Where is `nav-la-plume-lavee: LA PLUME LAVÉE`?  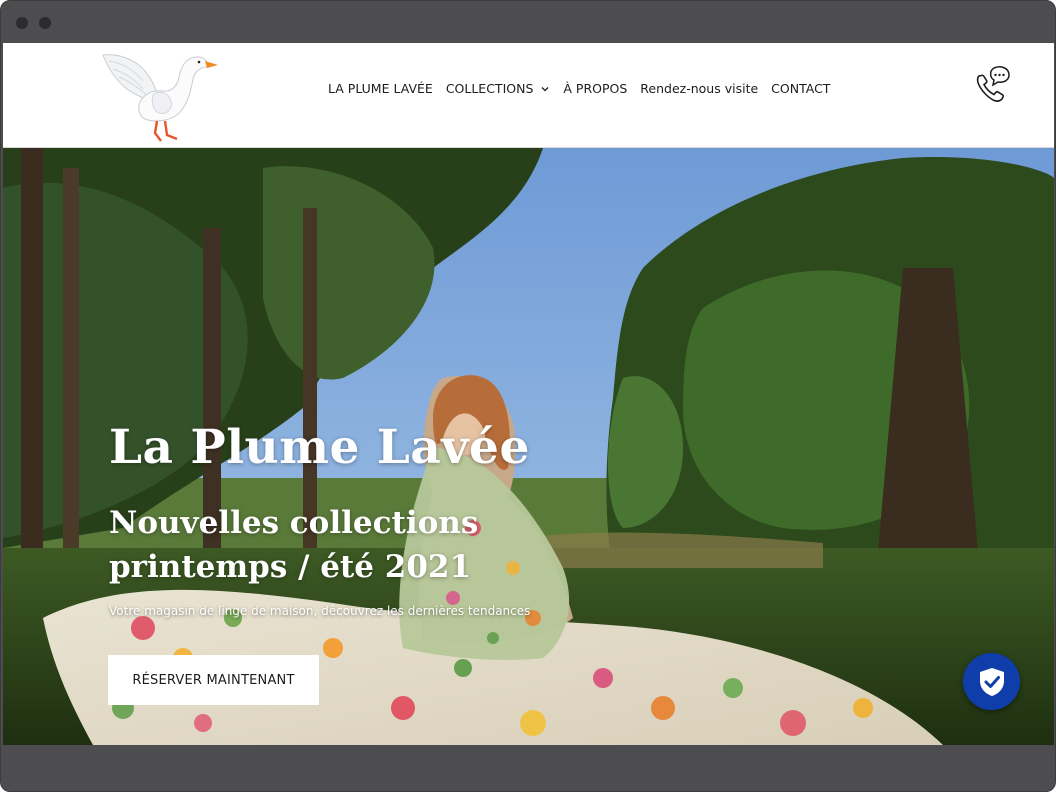 nav-la-plume-lavee: LA PLUME LAVÉE is located at coordinates (380, 88).